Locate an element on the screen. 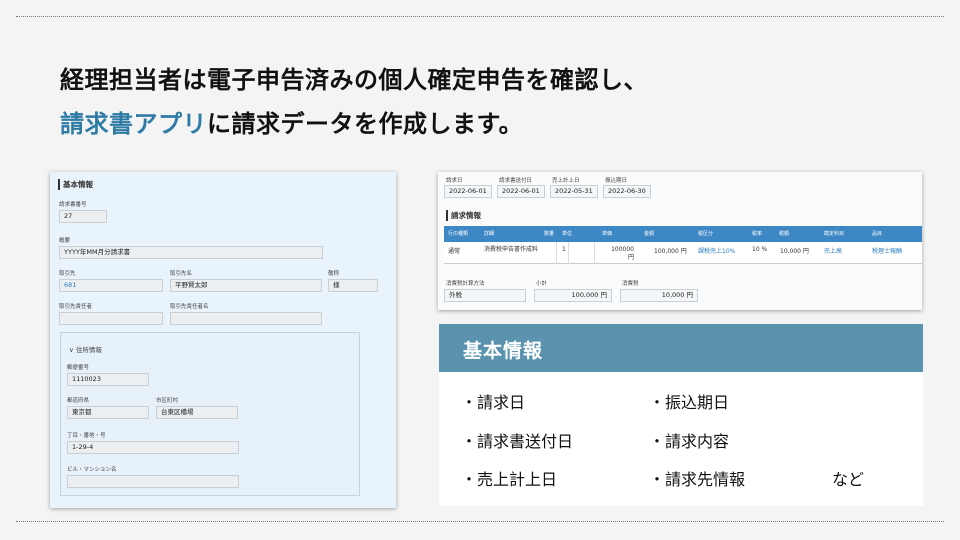 The height and width of the screenshot is (540, 960). cell-amount: 100,000 円 is located at coordinates (670, 251).